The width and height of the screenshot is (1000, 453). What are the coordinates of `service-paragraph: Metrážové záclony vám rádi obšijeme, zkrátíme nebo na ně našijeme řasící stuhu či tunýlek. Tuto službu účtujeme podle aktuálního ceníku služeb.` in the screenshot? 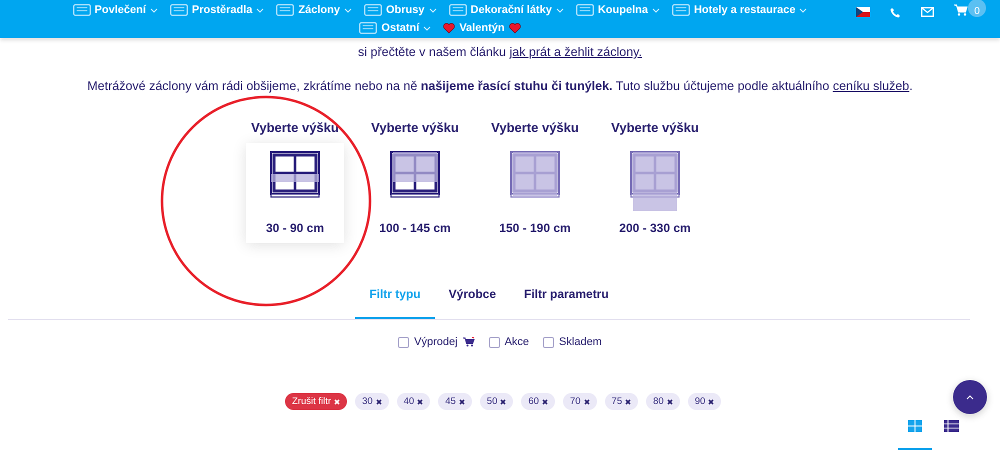 It's located at (500, 86).